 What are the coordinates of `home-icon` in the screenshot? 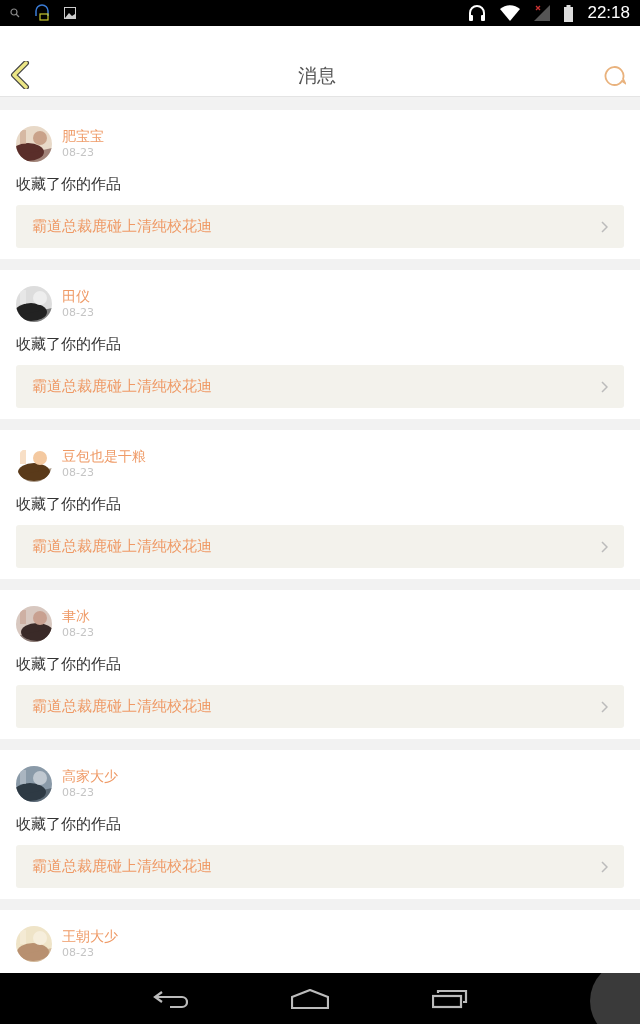 It's located at (310, 998).